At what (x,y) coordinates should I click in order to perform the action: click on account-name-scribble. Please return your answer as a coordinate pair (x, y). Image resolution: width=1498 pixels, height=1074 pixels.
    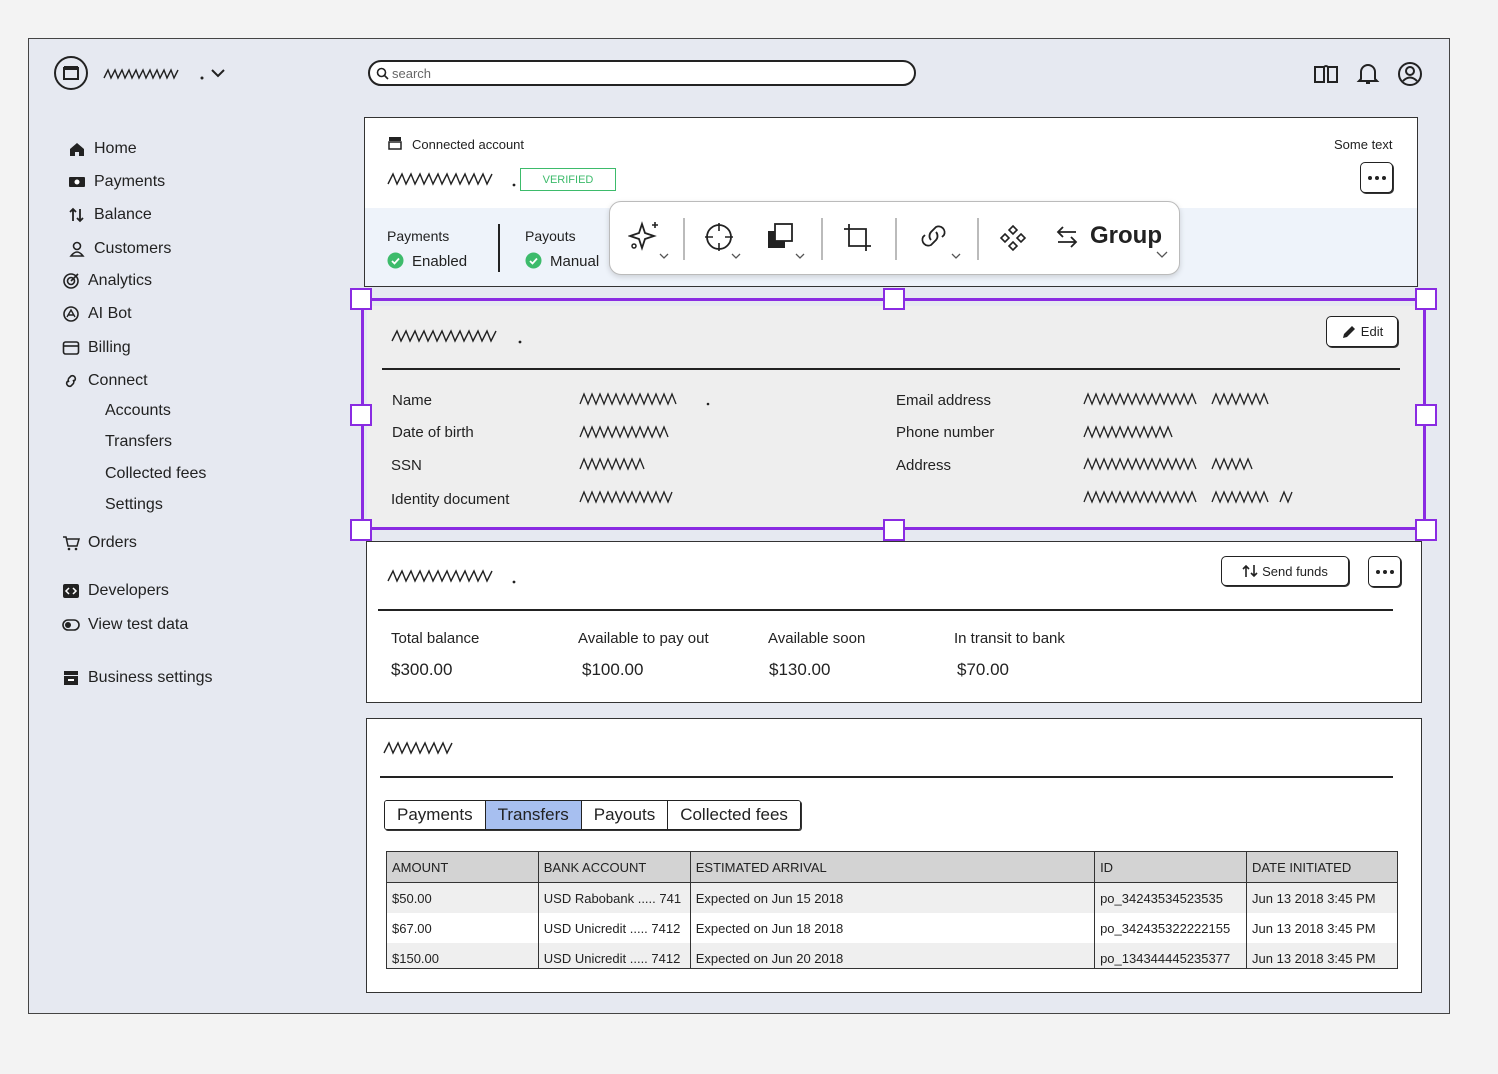
    Looking at the image, I should click on (154, 74).